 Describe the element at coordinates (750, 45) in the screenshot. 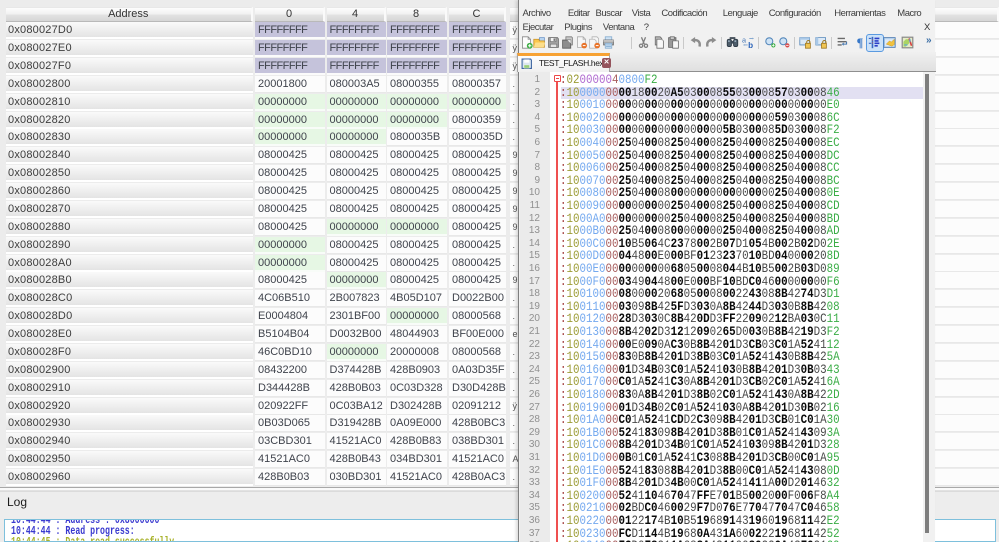

I see `svg-text: b` at that location.